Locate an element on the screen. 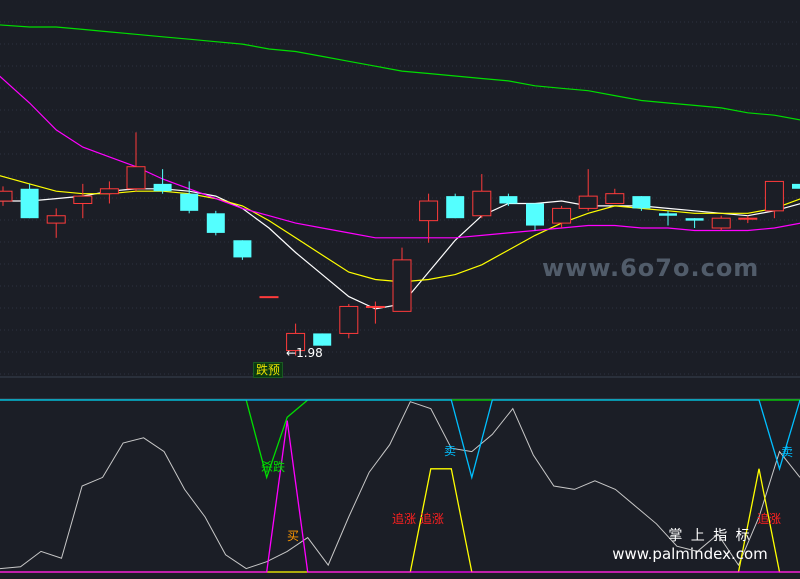  annot-zhuizhang-1: 追涨 追涨 is located at coordinates (418, 519).